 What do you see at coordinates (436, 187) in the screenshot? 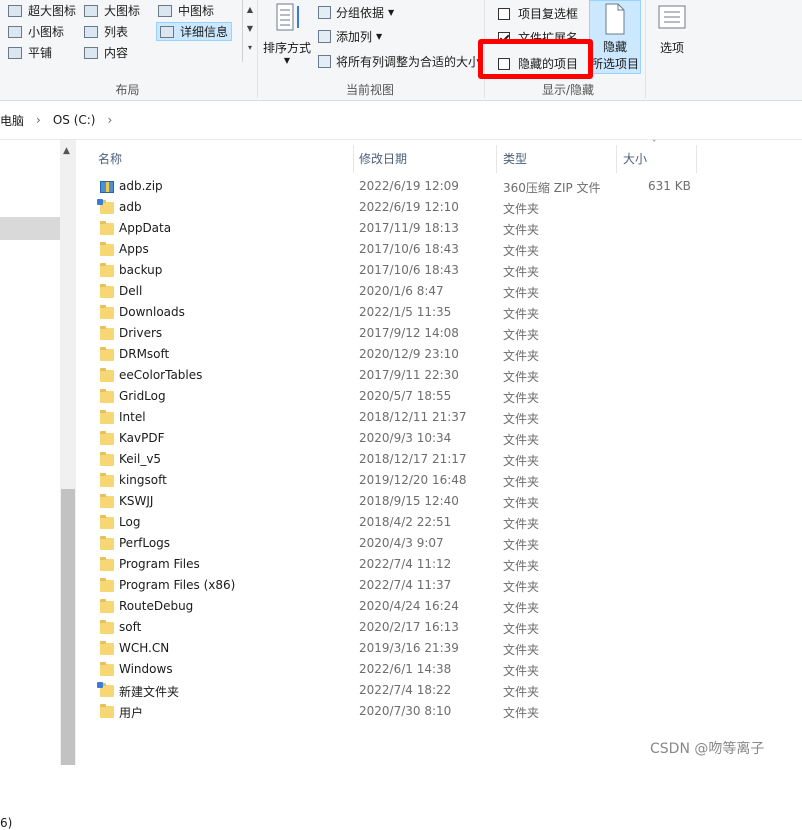
I see `table-row: adb.zip 2022/6/19 12:09 360压缩 ZIP 文件 631 KB` at bounding box center [436, 187].